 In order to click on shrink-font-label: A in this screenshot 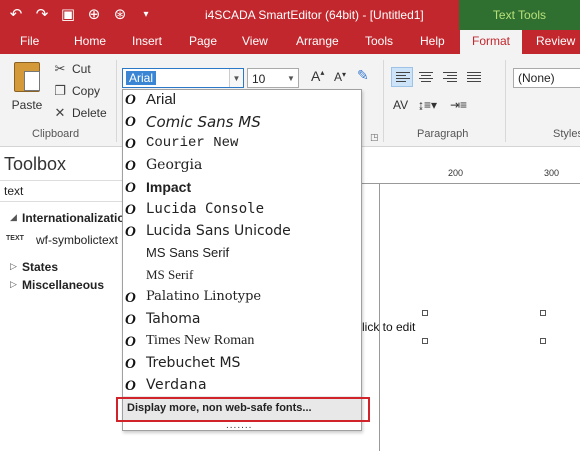, I will do `click(338, 77)`.